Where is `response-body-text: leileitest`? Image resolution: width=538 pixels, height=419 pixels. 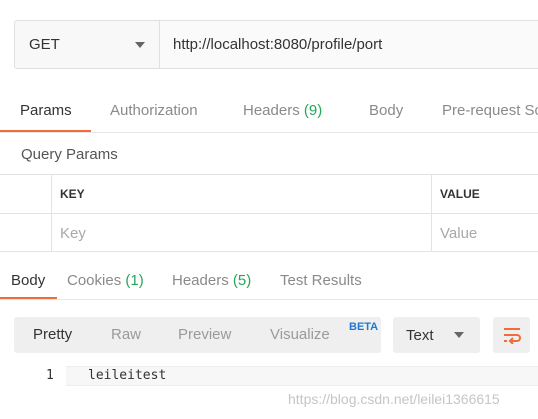 response-body-text: leileitest is located at coordinates (127, 375).